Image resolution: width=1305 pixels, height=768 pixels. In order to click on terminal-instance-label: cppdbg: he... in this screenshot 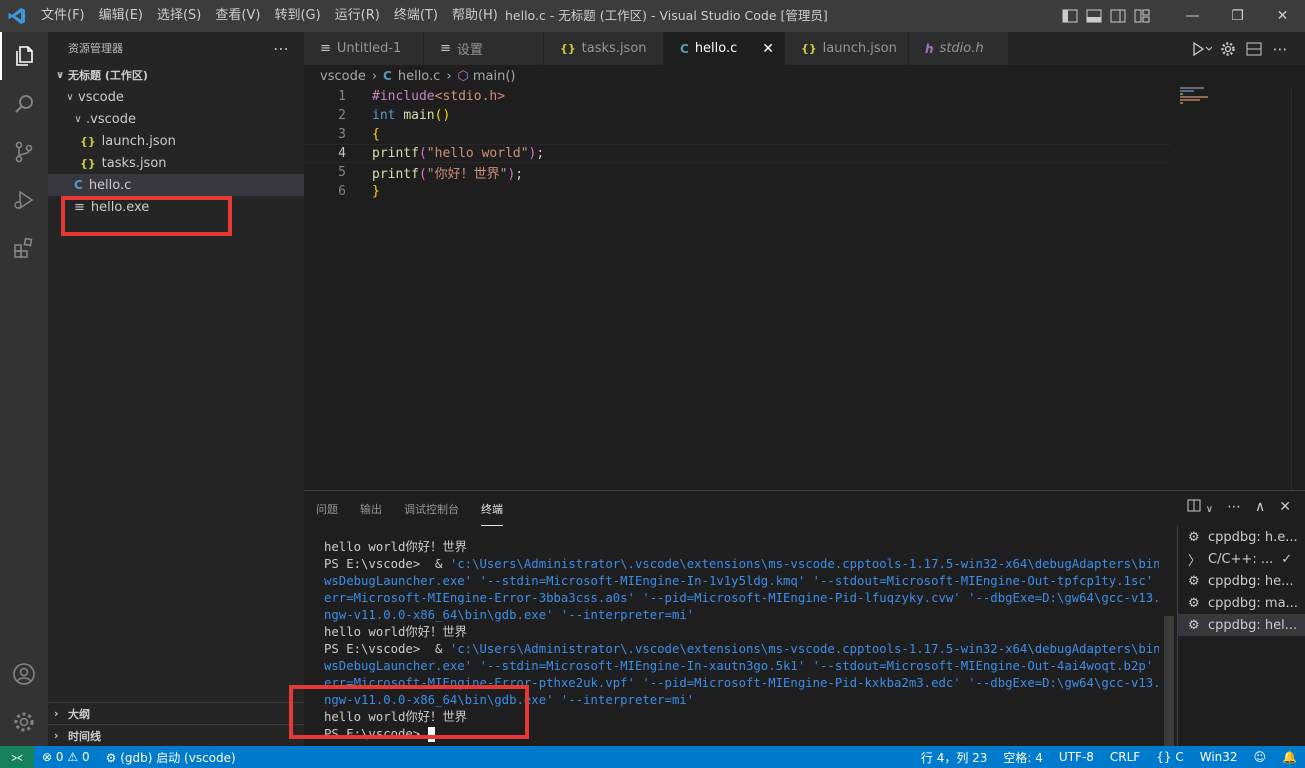, I will do `click(1251, 581)`.